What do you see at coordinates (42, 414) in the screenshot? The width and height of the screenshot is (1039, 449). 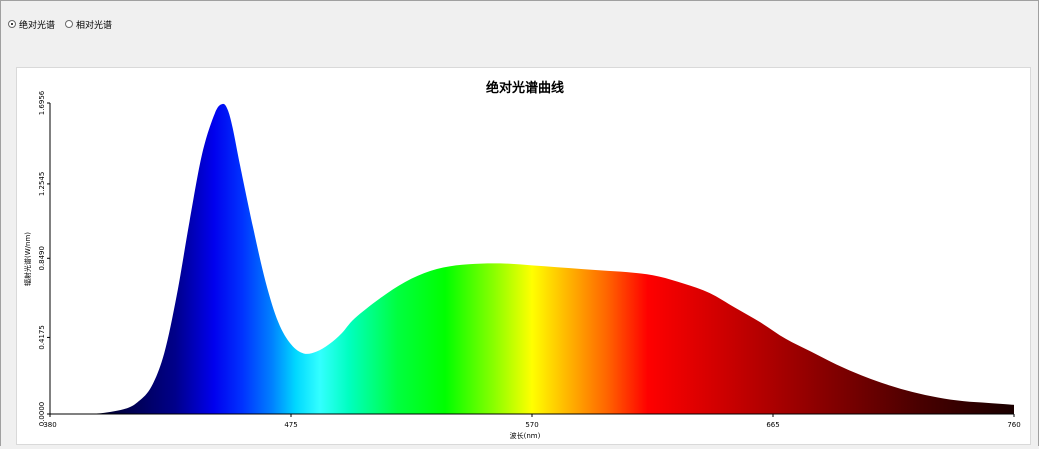 I see `y-tick-label: 0.0000` at bounding box center [42, 414].